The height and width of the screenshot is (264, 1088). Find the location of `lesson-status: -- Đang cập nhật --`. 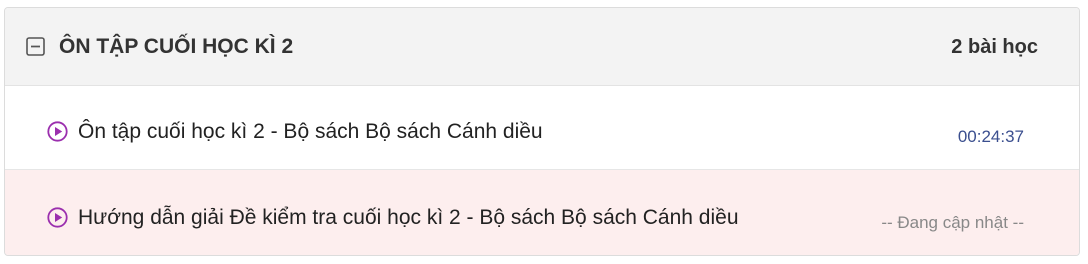

lesson-status: -- Đang cập nhật -- is located at coordinates (952, 222).